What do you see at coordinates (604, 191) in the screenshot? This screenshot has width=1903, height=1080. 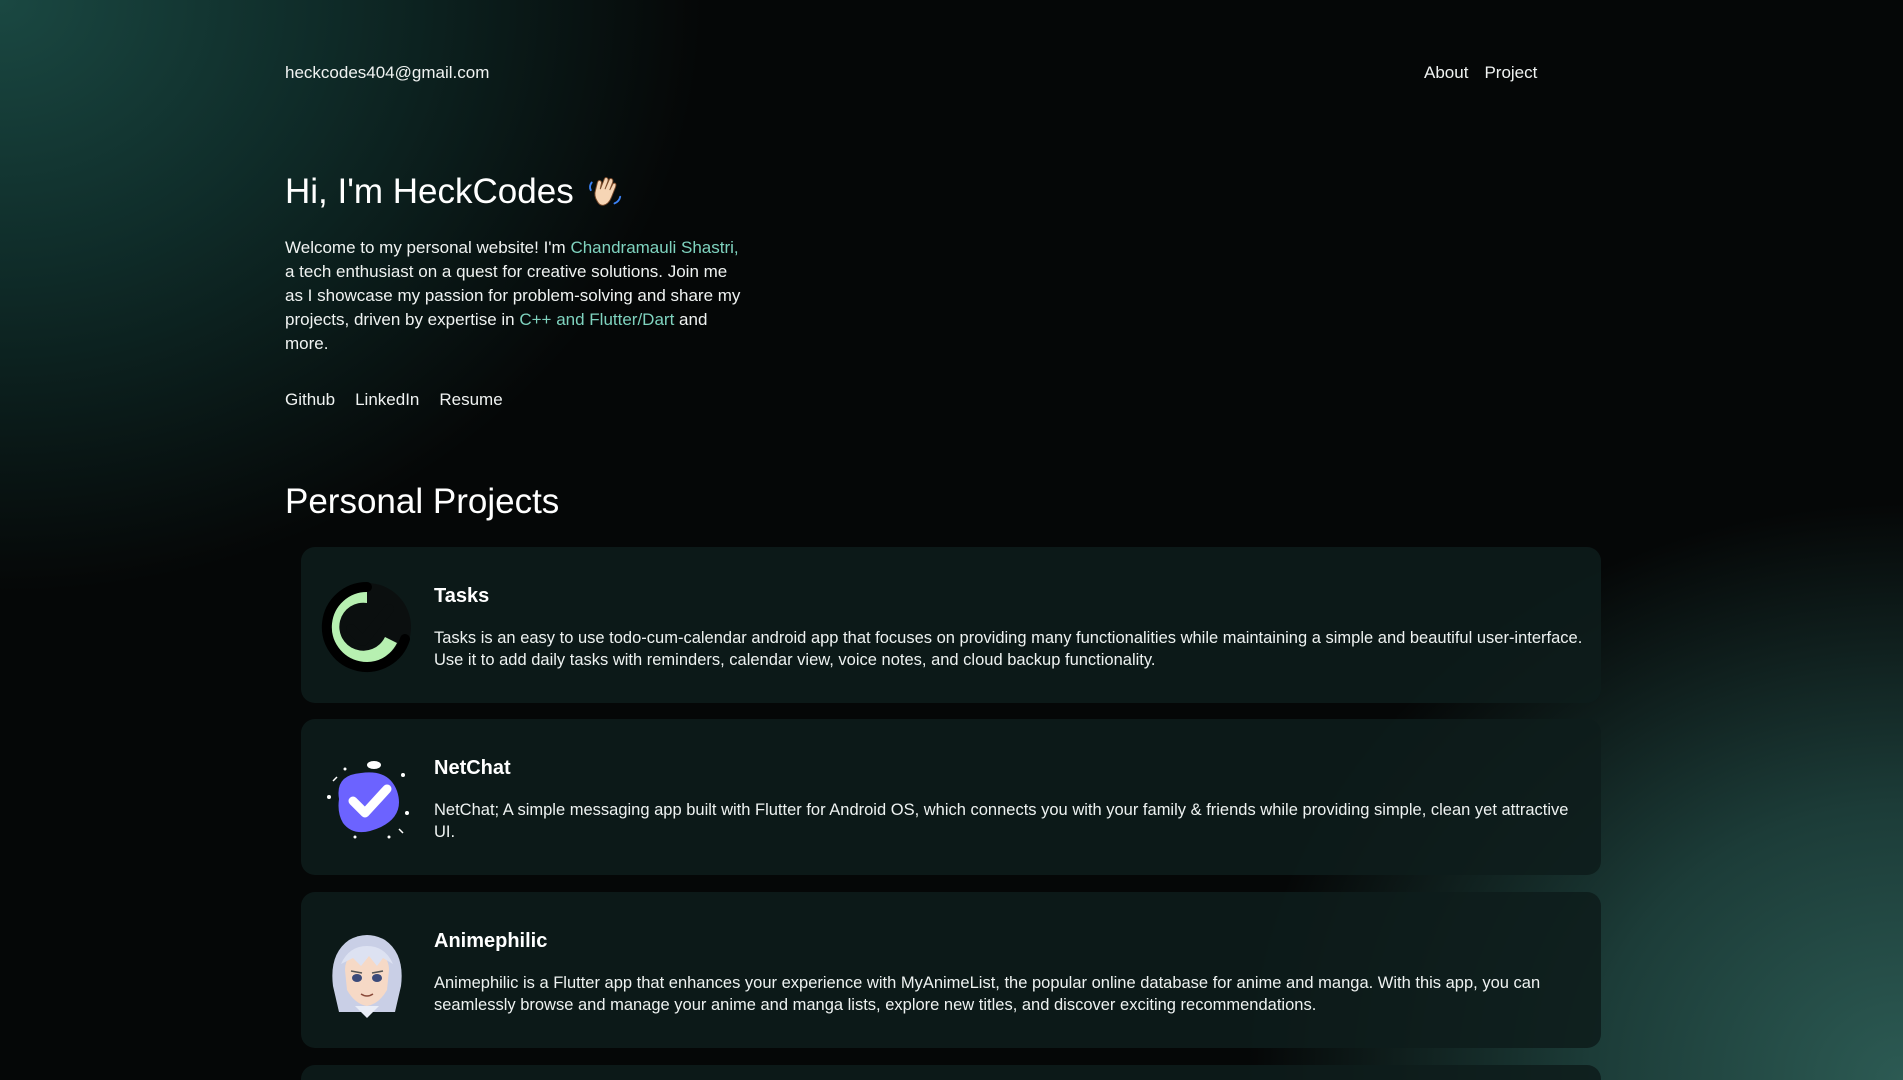 I see `waving-hand-icon` at bounding box center [604, 191].